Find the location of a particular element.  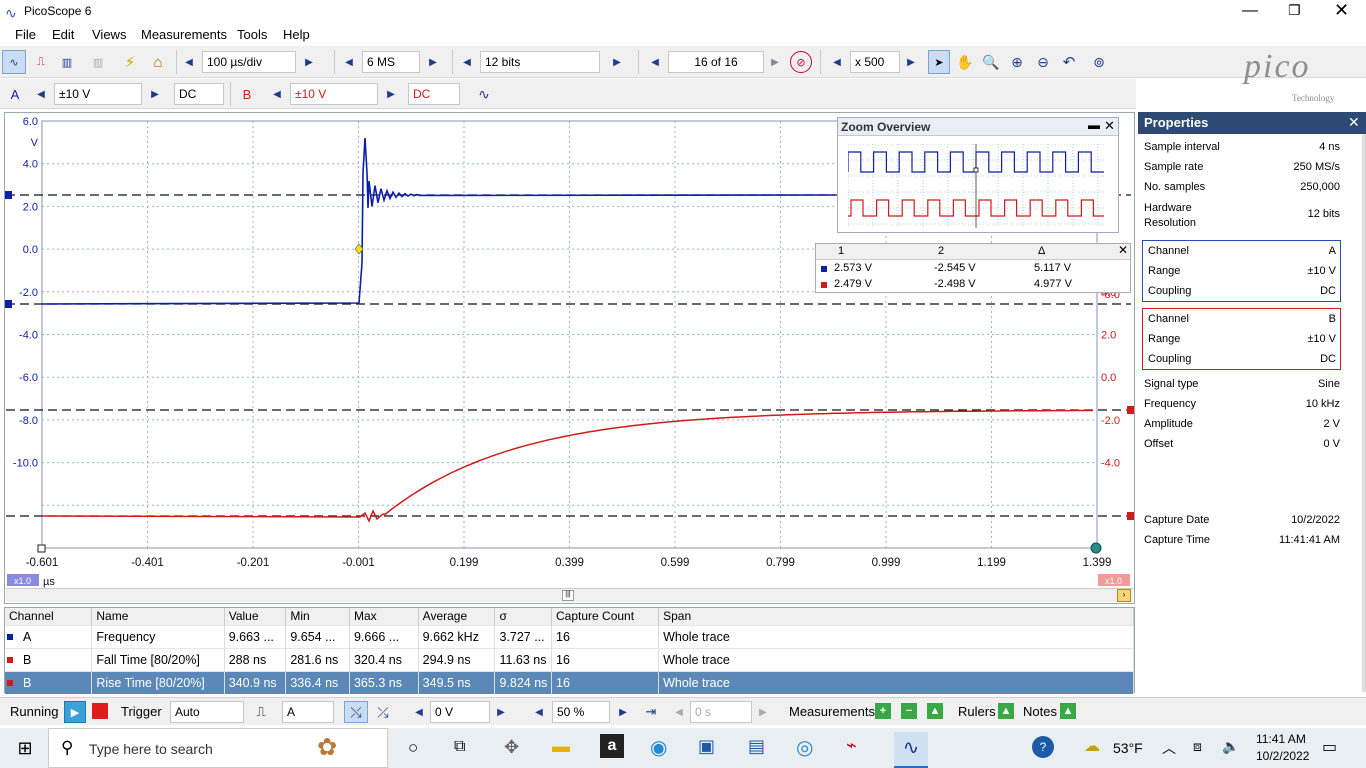

chevron-up-icon: ︿ is located at coordinates (1169, 748).